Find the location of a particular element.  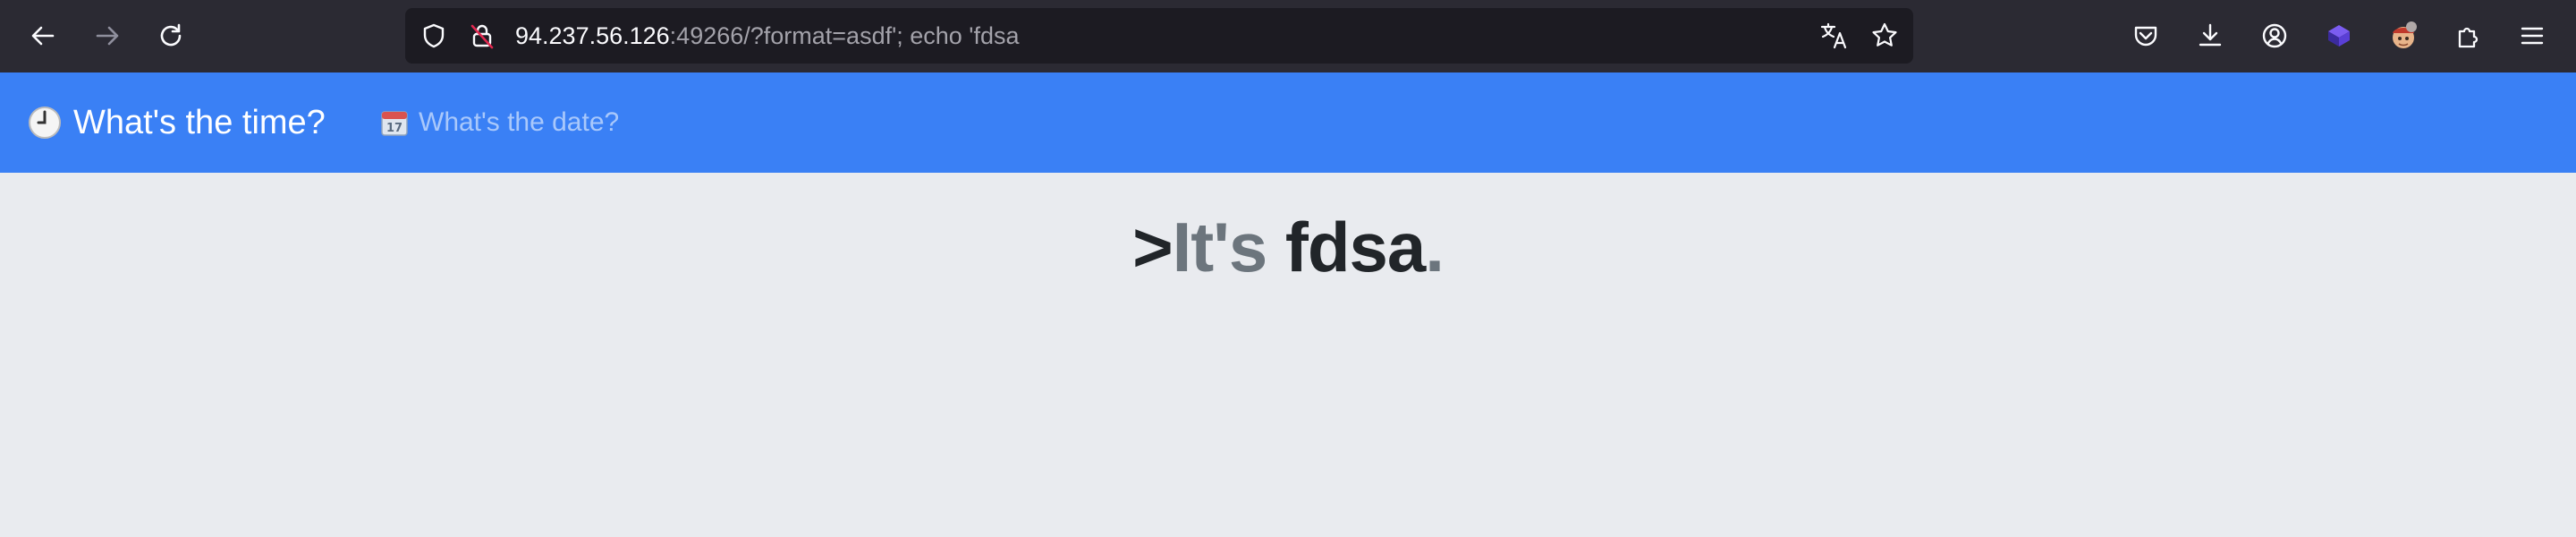

bookmark-star-icon is located at coordinates (1884, 36).